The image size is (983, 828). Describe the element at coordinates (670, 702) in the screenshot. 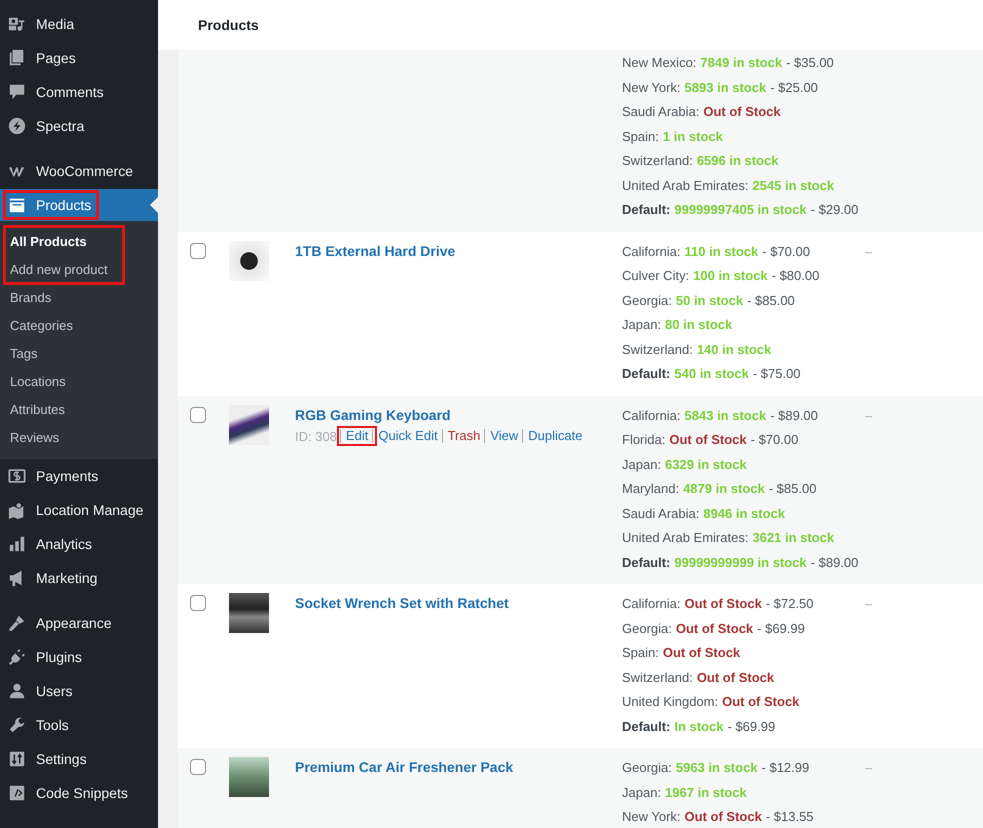

I see `location-label: United Kingdom:` at that location.